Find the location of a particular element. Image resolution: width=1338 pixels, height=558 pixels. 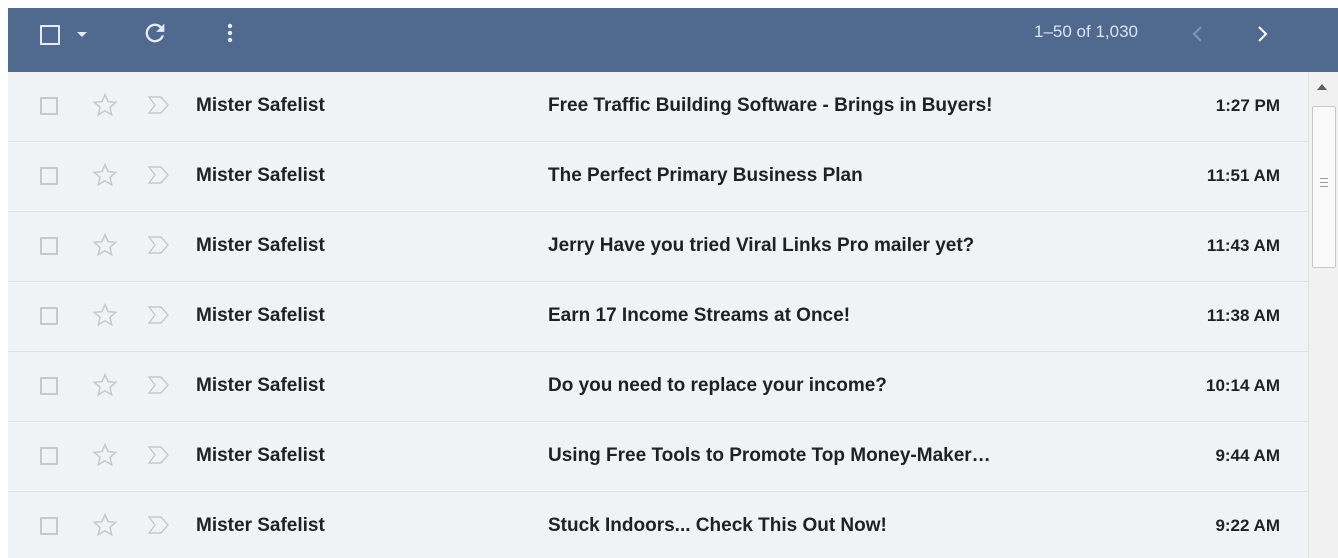

email-time: 11:43 AM is located at coordinates (1243, 245).